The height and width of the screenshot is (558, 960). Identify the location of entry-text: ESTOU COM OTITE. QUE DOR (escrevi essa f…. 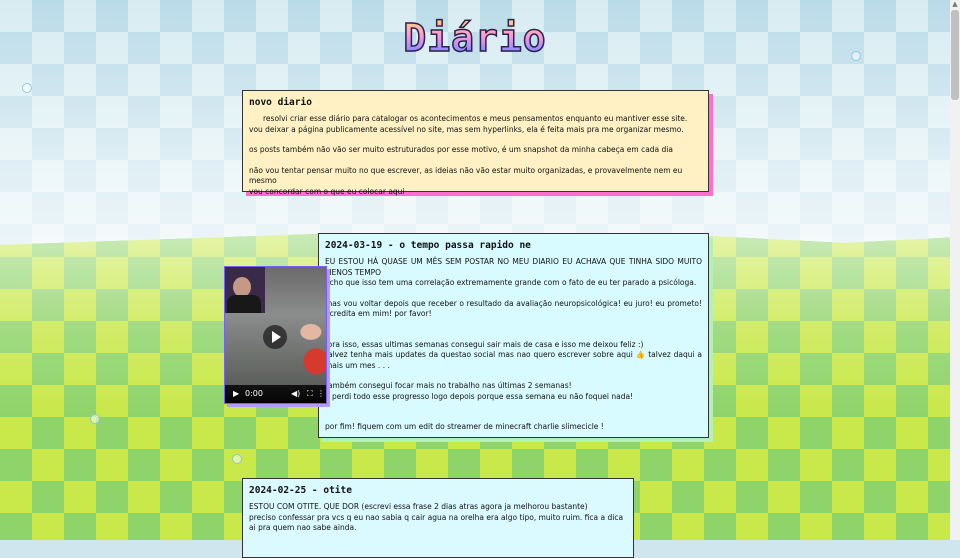
(418, 506).